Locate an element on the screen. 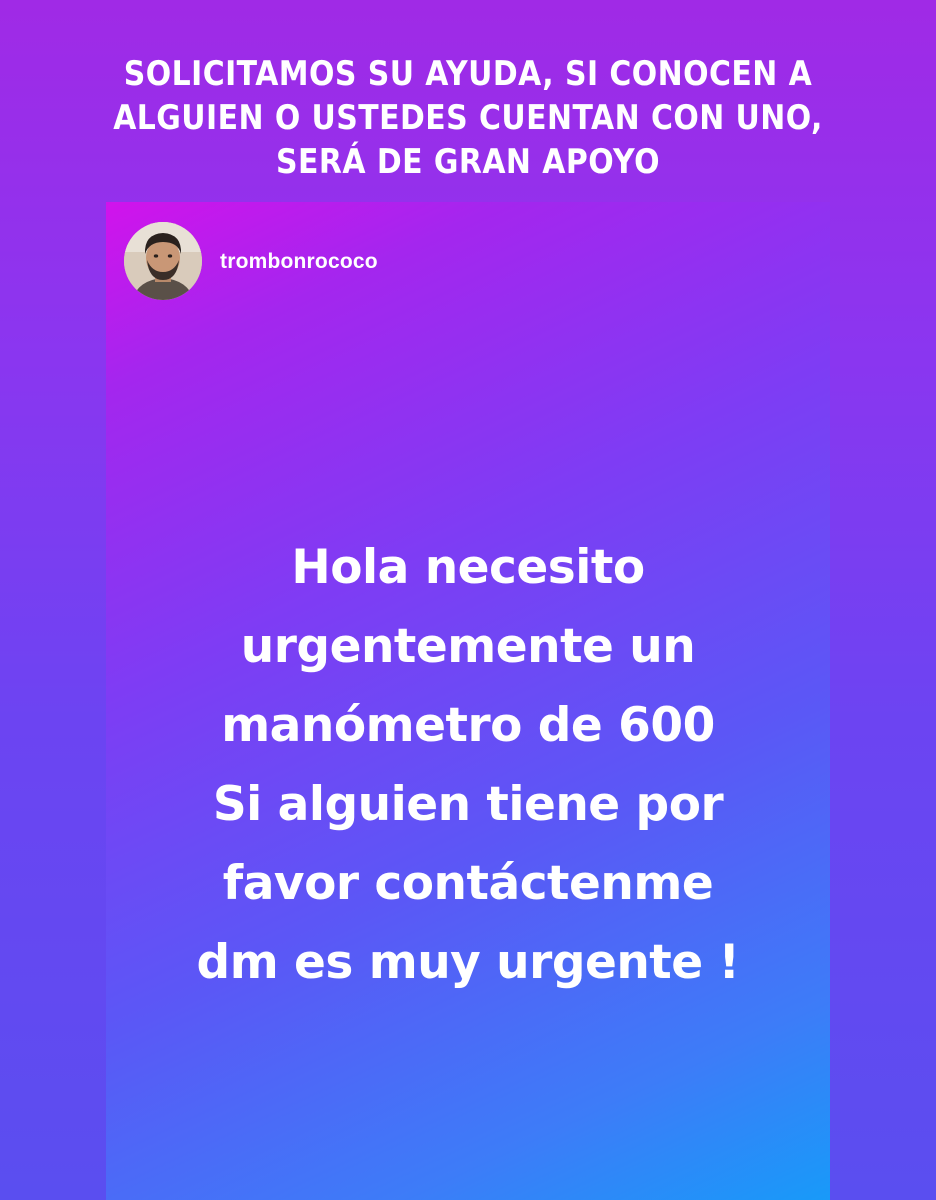  message-line-6: dm es muy urgente ! is located at coordinates (468, 962).